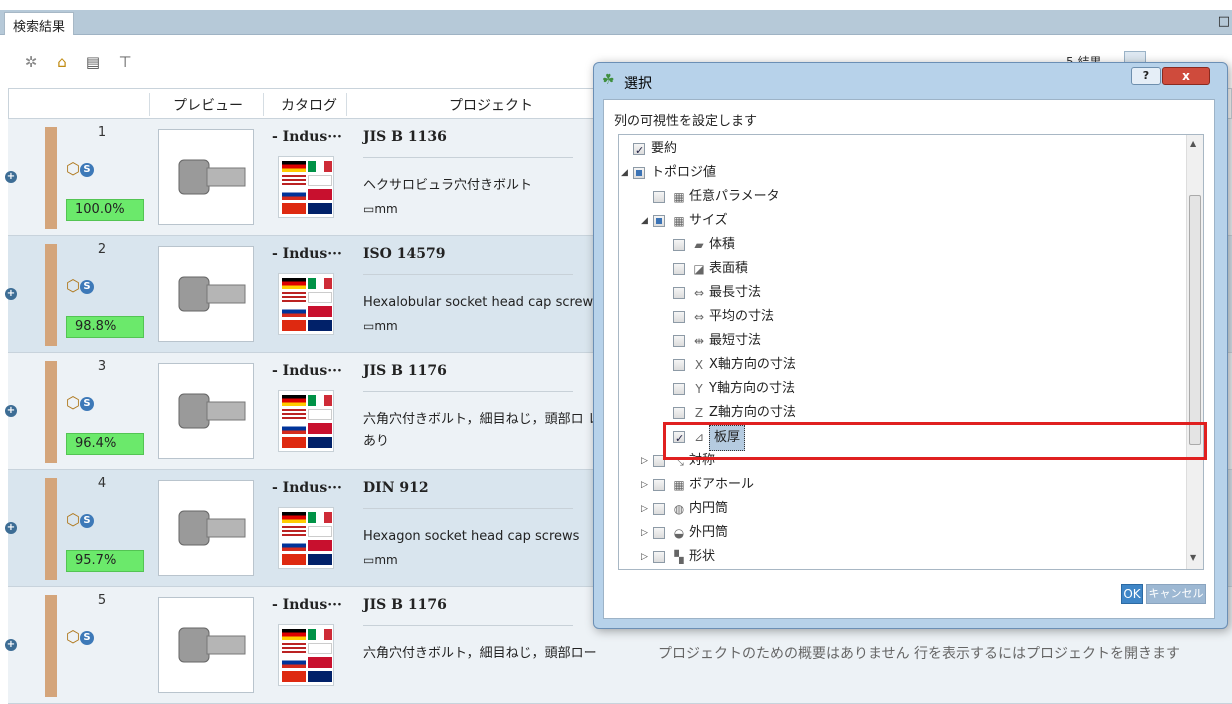 The height and width of the screenshot is (704, 1232). Describe the element at coordinates (294, 634) in the screenshot. I see `flag-de-icon` at that location.